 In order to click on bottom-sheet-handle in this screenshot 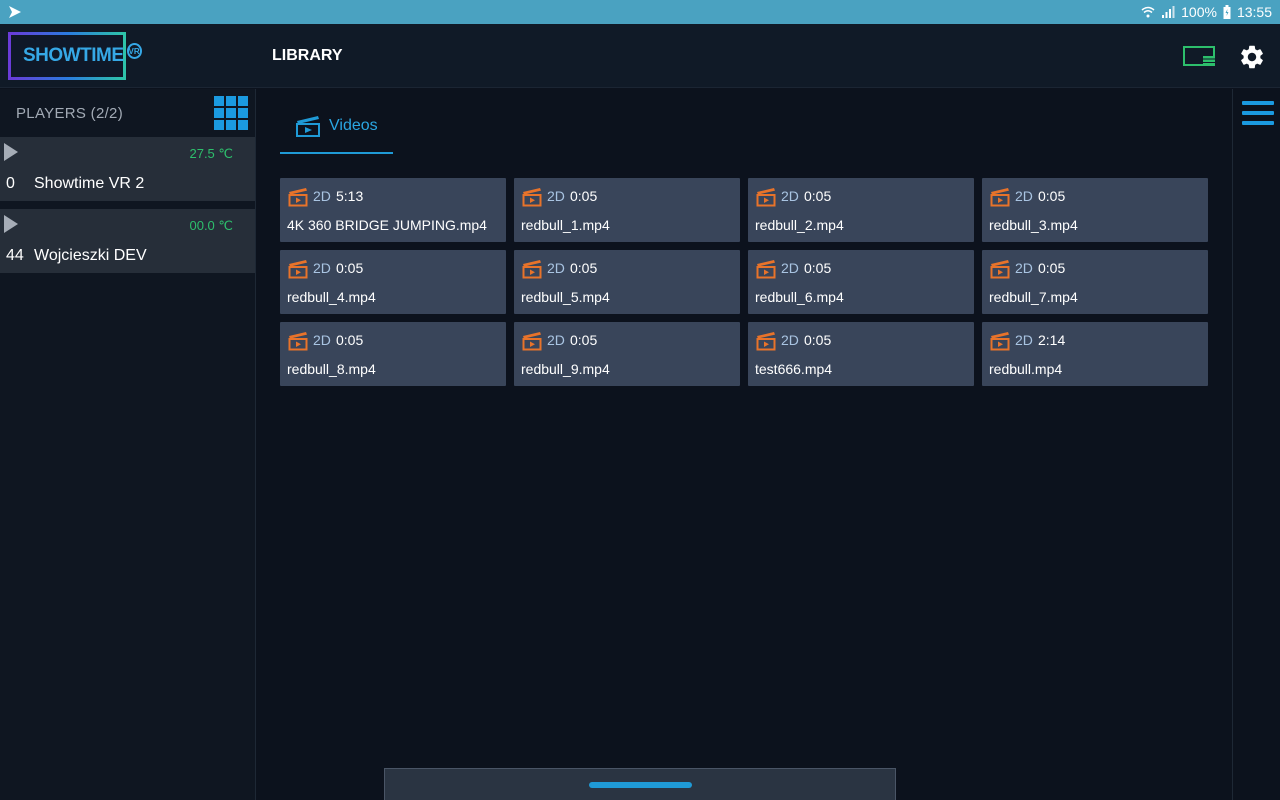, I will do `click(640, 785)`.